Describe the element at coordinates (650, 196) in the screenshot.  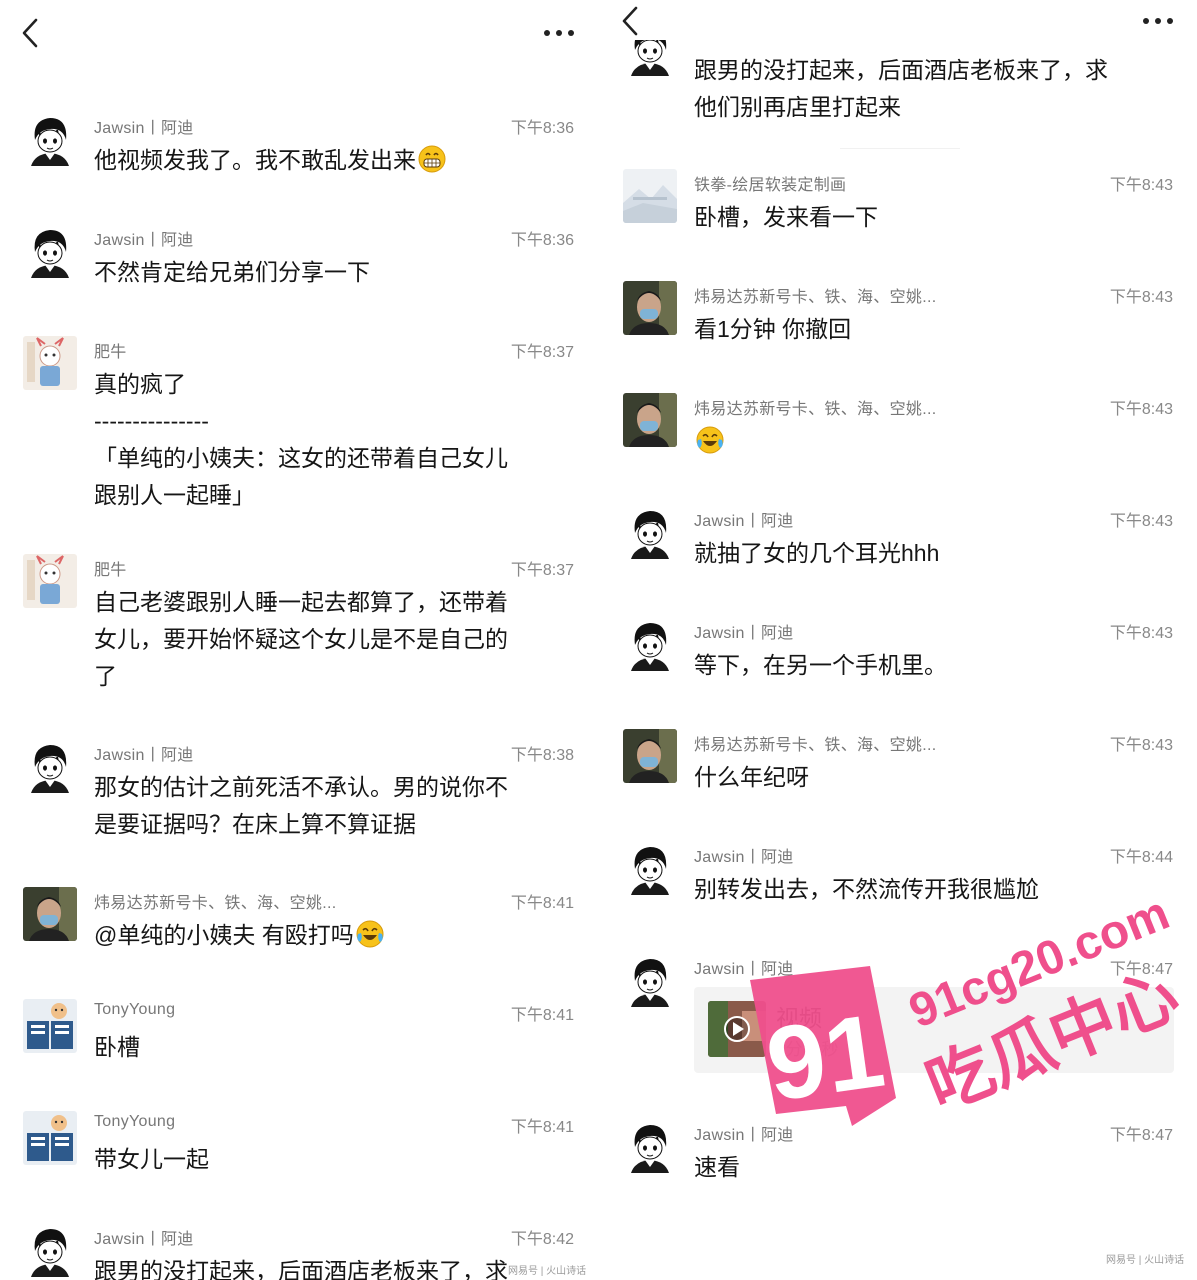
I see `landscape-avatar` at that location.